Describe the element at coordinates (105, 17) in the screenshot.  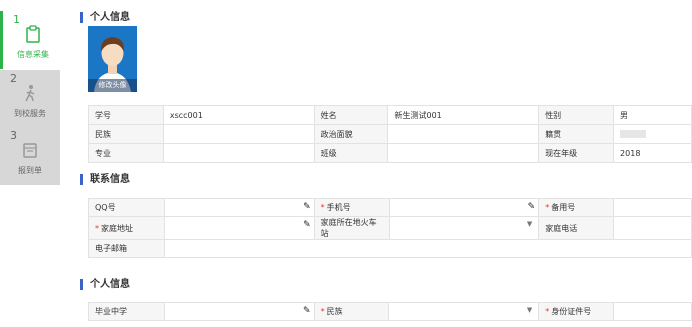
I see `section-title-personal: 个人信息` at that location.